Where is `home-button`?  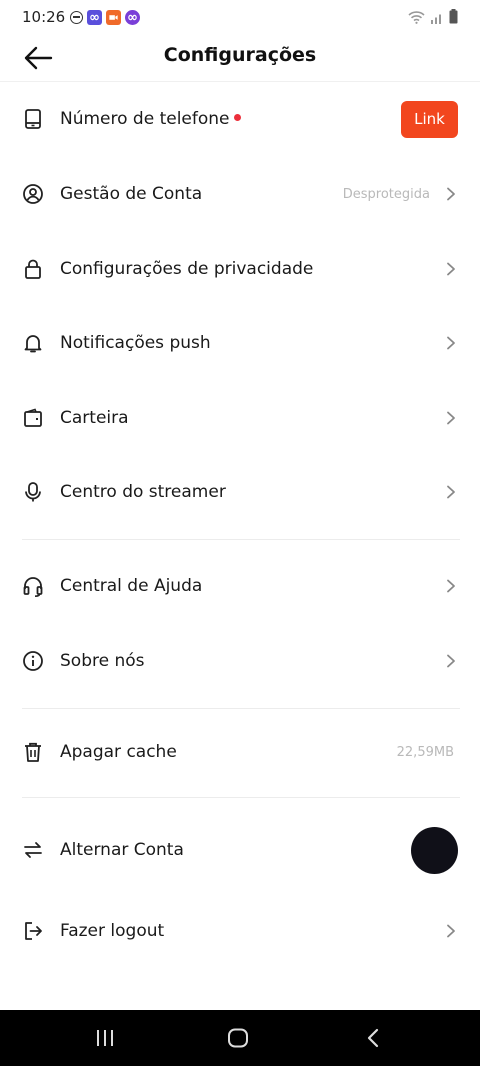
home-button is located at coordinates (238, 1038).